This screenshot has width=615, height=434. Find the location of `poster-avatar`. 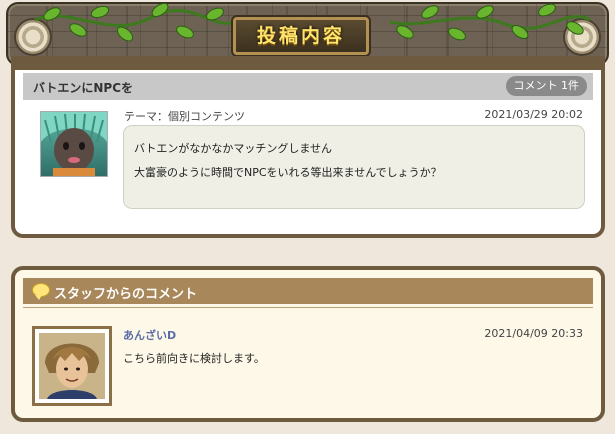

poster-avatar is located at coordinates (74, 144).